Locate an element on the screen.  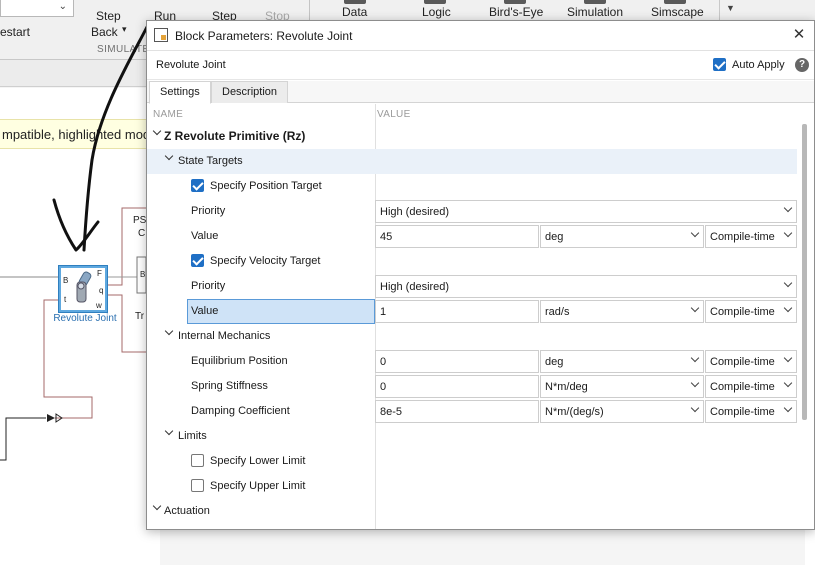
tab-description: Description is located at coordinates (250, 92).